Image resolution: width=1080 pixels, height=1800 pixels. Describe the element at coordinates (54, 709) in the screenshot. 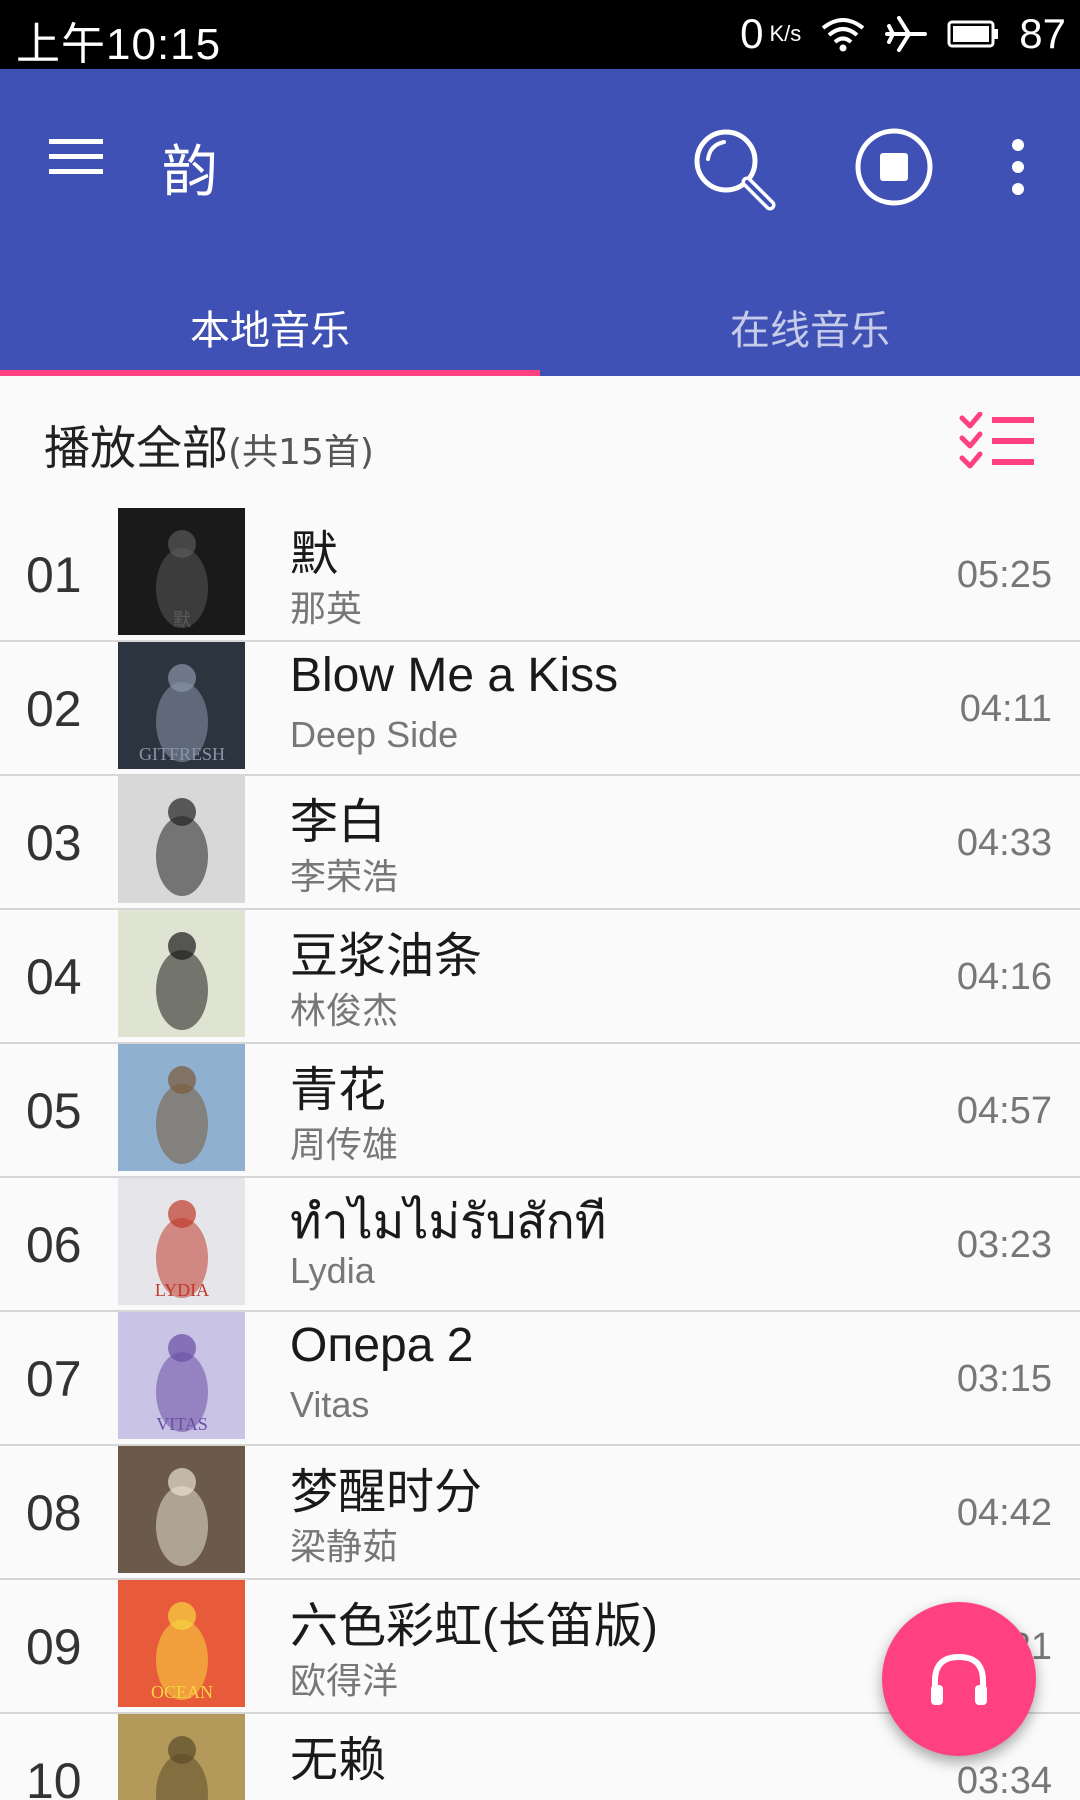

I see `song-index: 02` at that location.